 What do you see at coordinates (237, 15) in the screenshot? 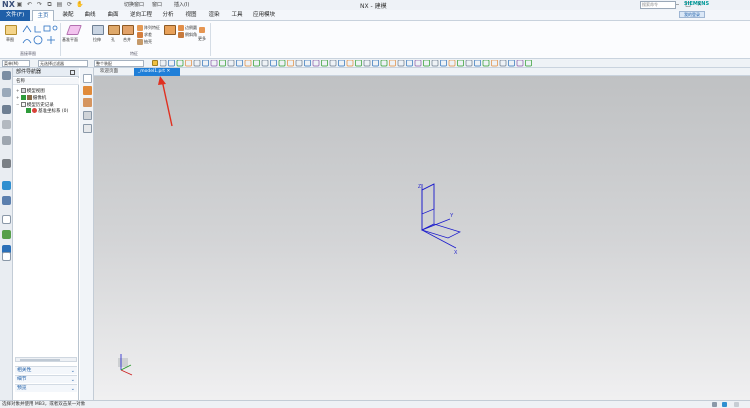
I see `tab-tools: 工具` at bounding box center [237, 15].